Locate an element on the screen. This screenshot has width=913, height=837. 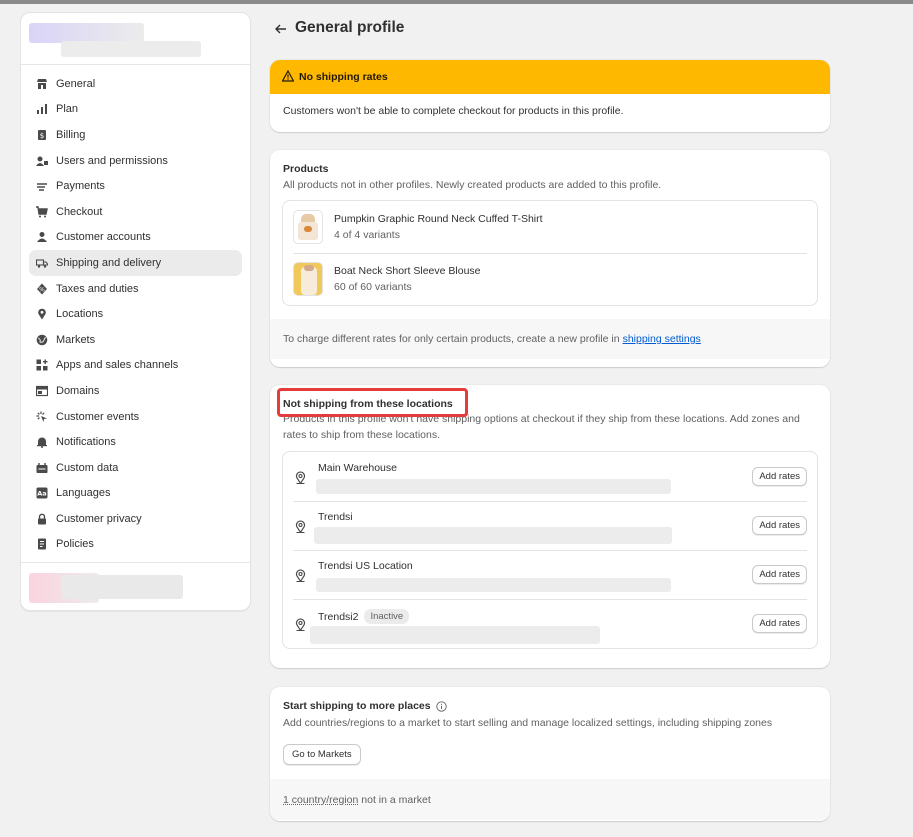
location-name: Main Warehouse is located at coordinates (357, 468).